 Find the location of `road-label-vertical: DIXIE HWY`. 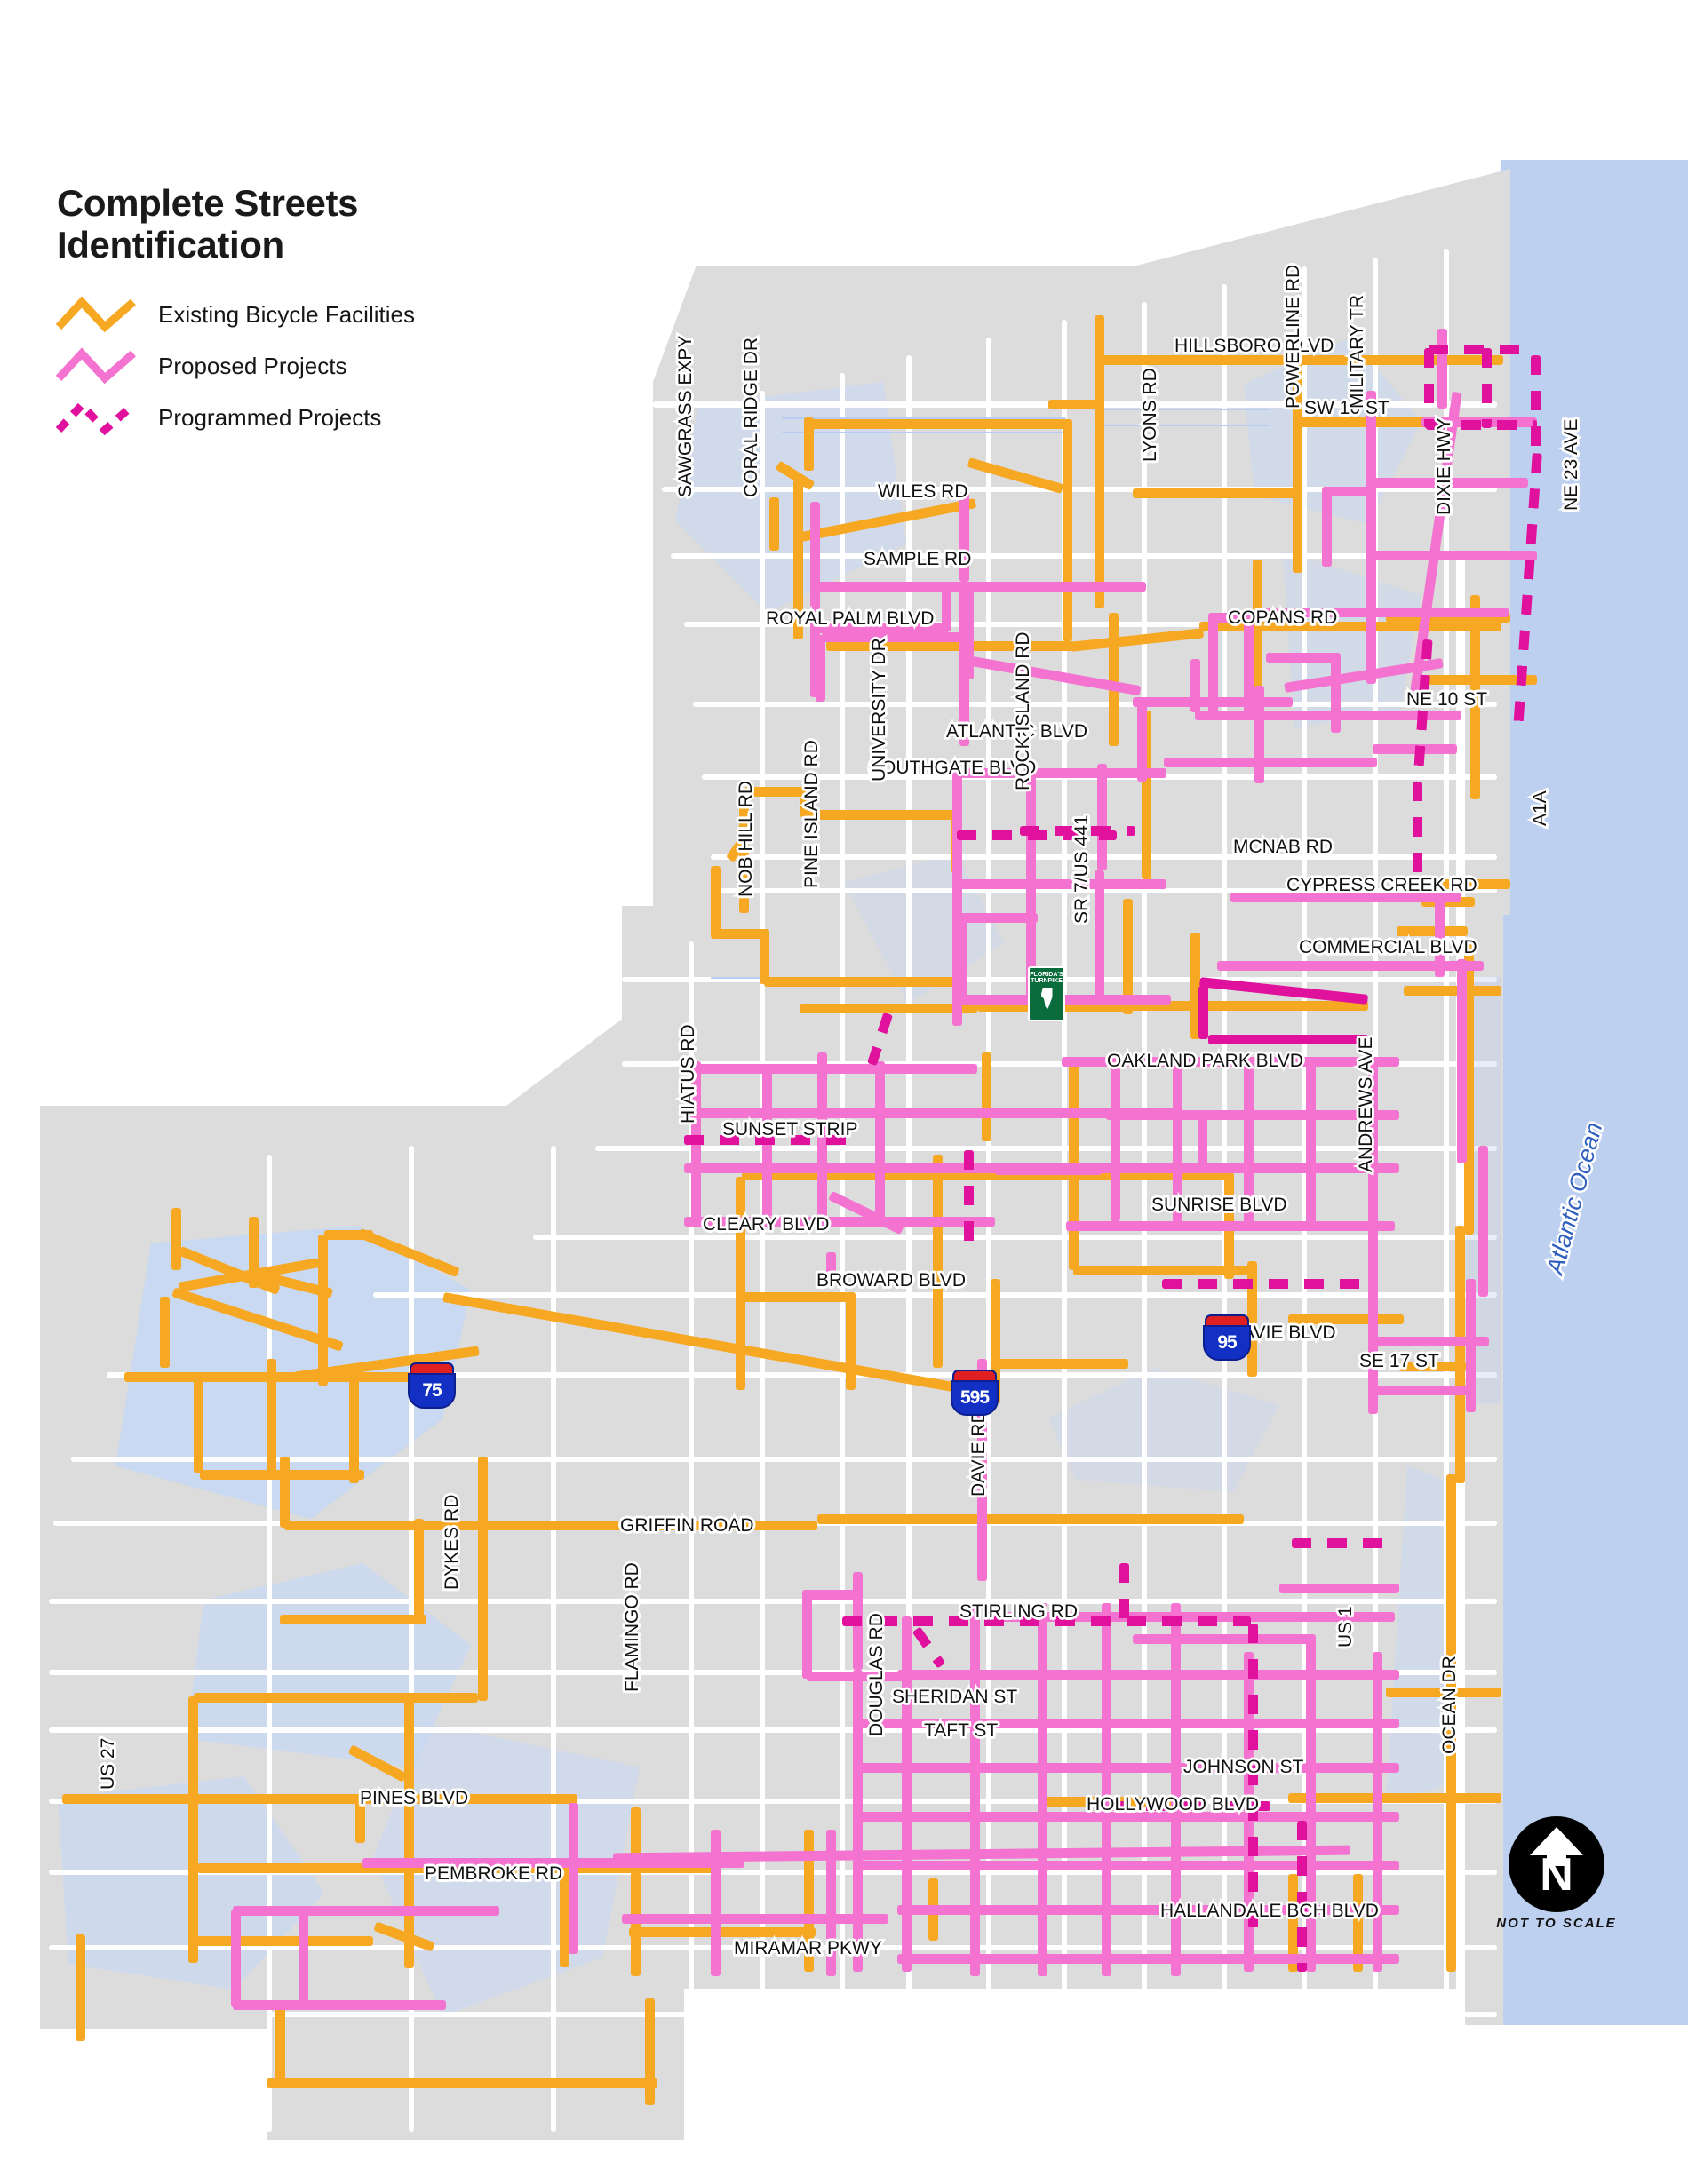

road-label-vertical: DIXIE HWY is located at coordinates (1445, 467).